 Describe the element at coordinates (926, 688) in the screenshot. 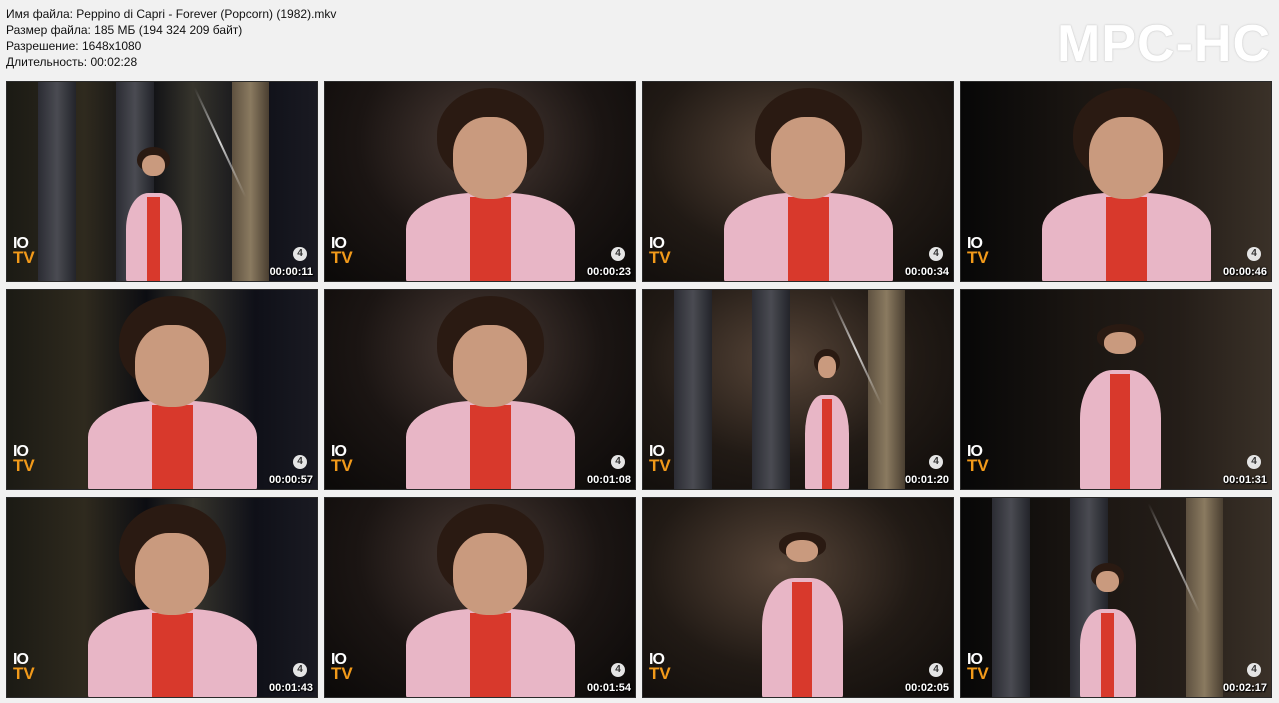

I see `thumbnail-timestamp: 00:02:05` at that location.